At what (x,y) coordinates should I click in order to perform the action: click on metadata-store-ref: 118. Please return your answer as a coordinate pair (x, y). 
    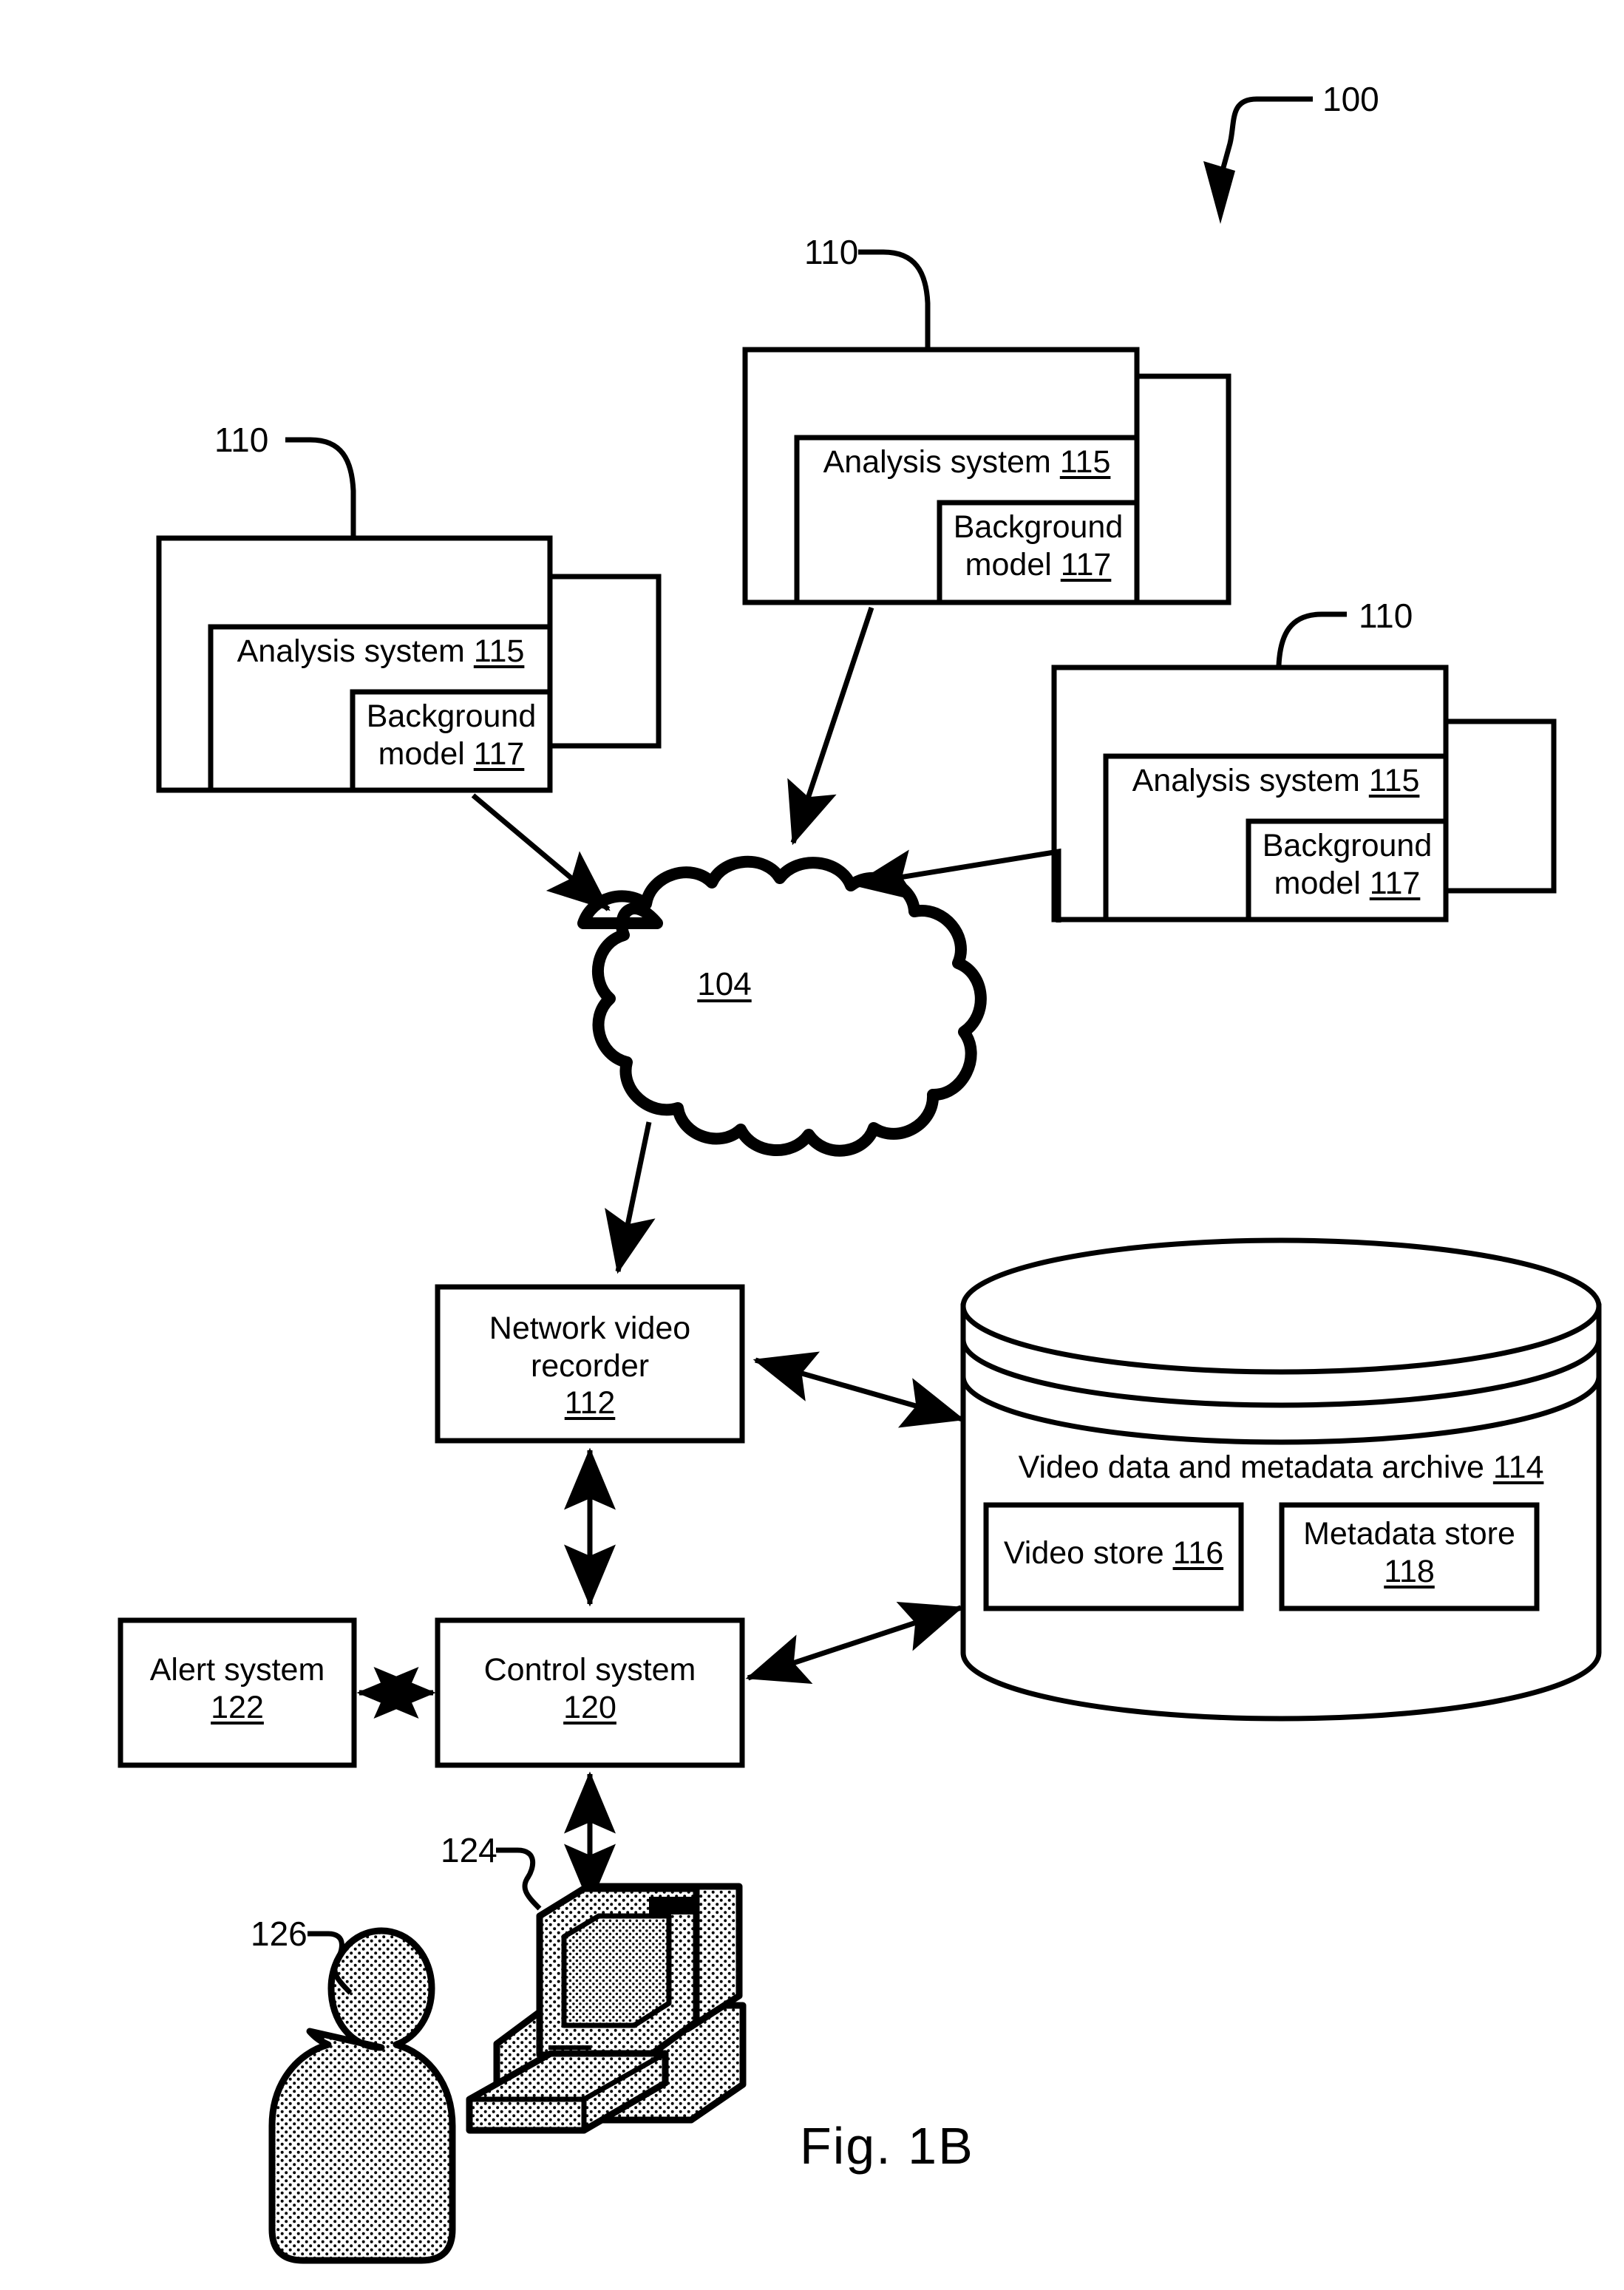
    Looking at the image, I should click on (1409, 1571).